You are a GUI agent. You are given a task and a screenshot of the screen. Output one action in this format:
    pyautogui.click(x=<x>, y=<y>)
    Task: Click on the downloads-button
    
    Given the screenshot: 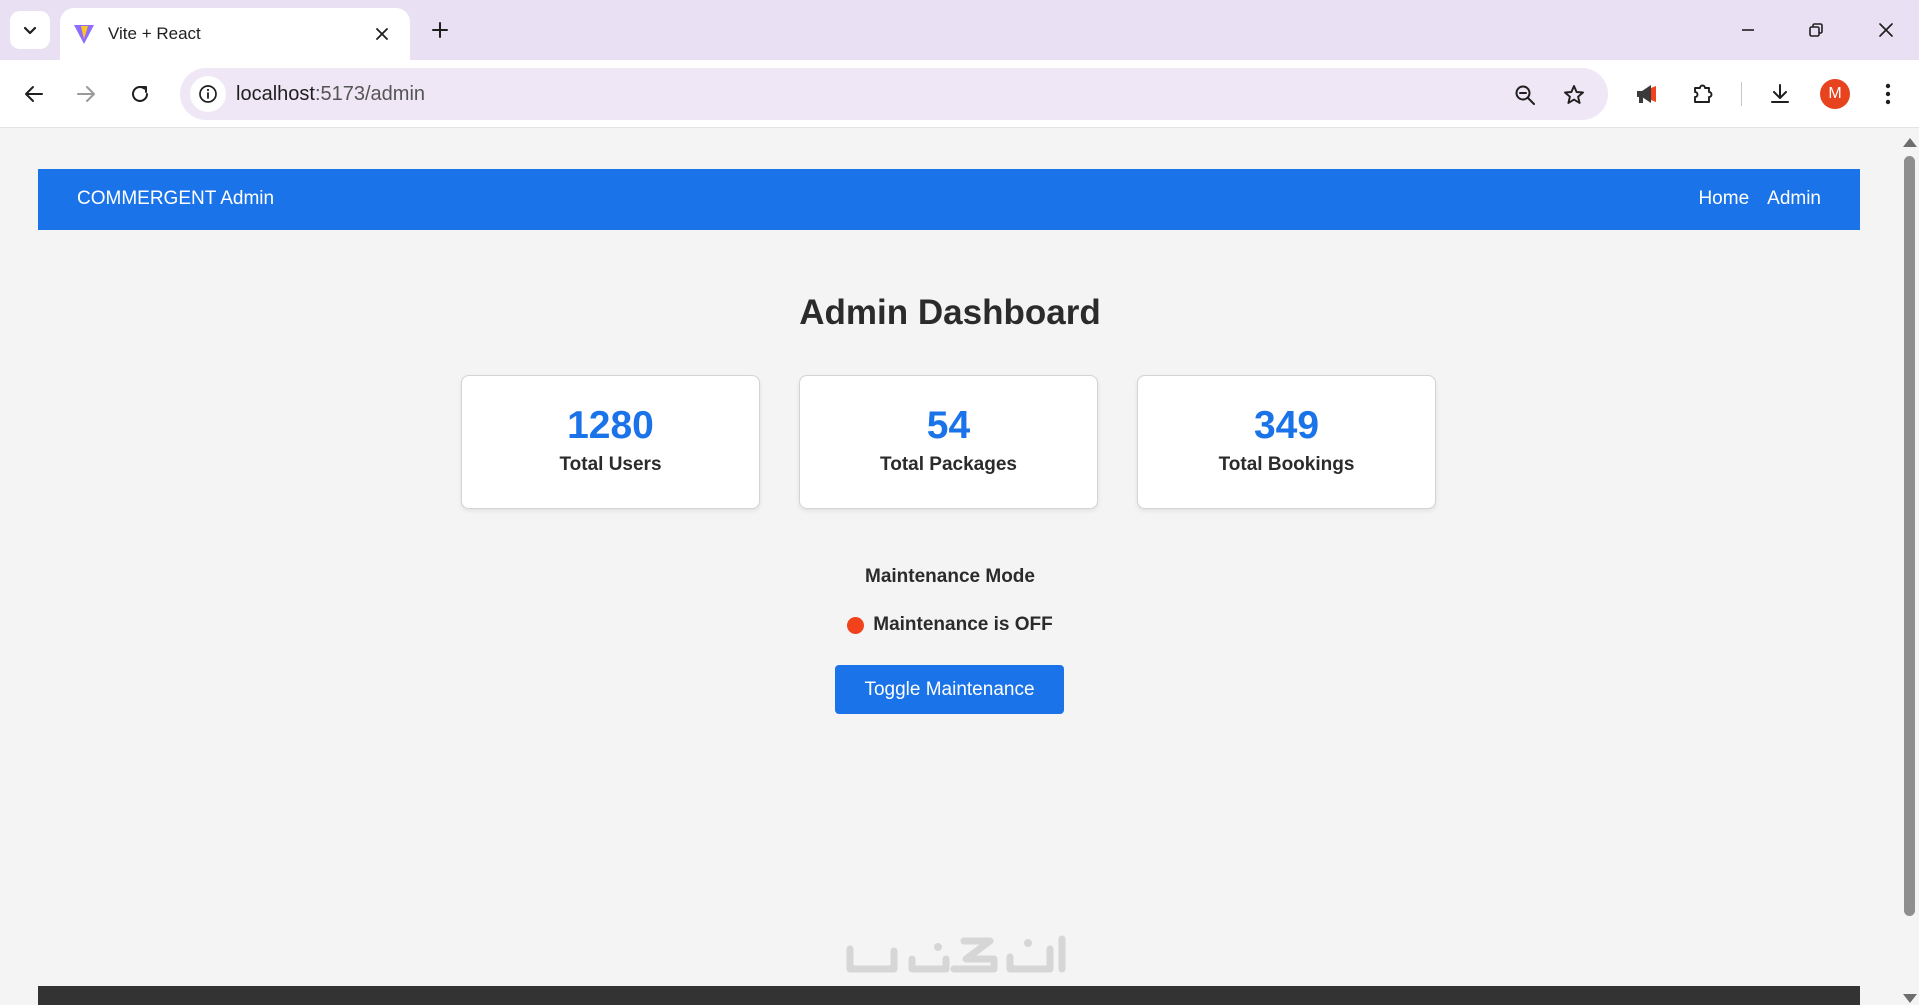 What is the action you would take?
    pyautogui.click(x=1780, y=94)
    